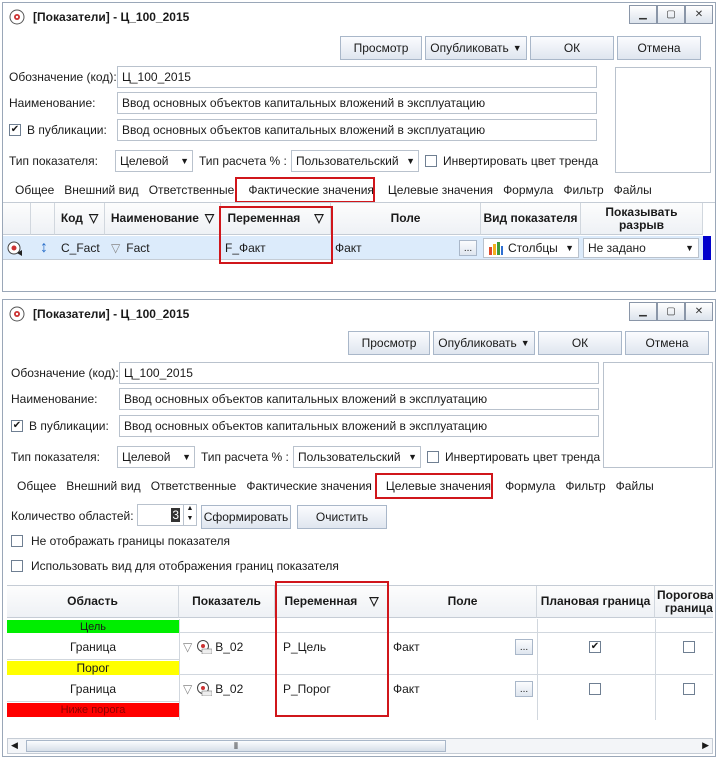 The height and width of the screenshot is (759, 718). What do you see at coordinates (93, 626) in the screenshot?
I see `area-band-target: Цель` at bounding box center [93, 626].